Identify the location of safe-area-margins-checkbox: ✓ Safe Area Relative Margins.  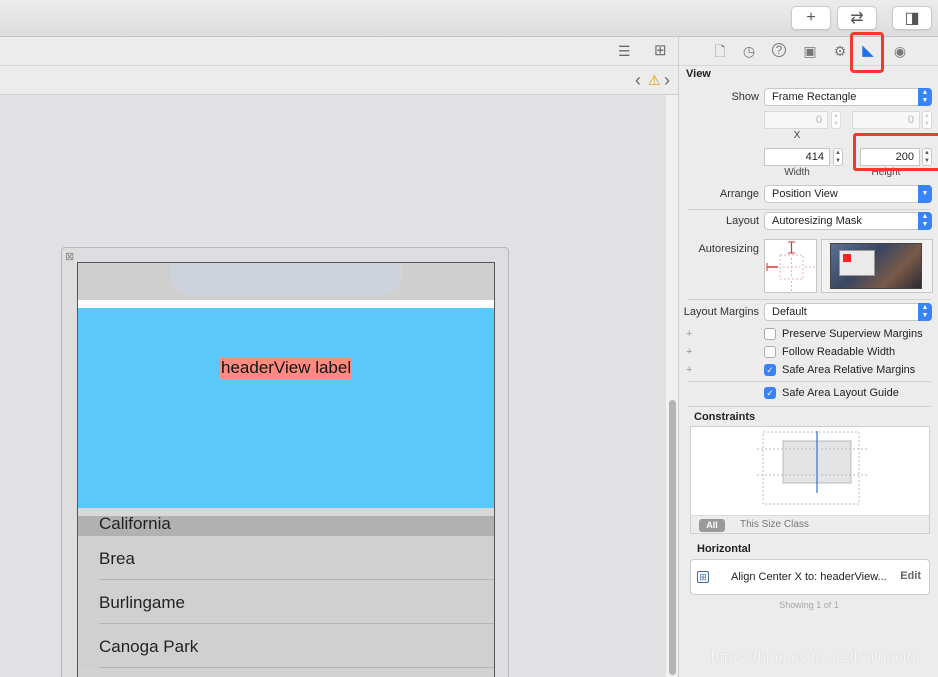
(839, 370).